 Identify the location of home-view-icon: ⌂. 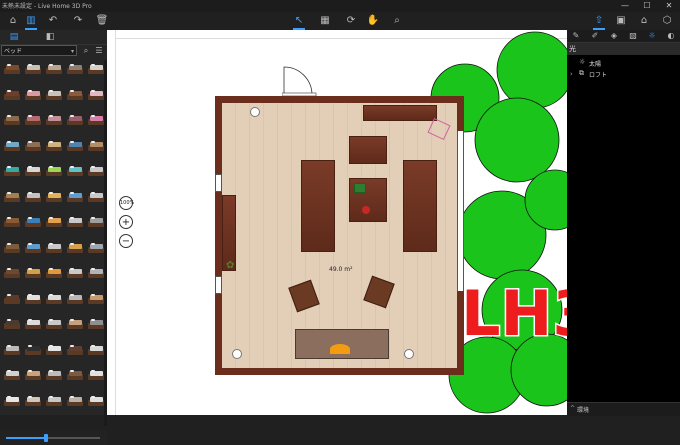
(644, 21).